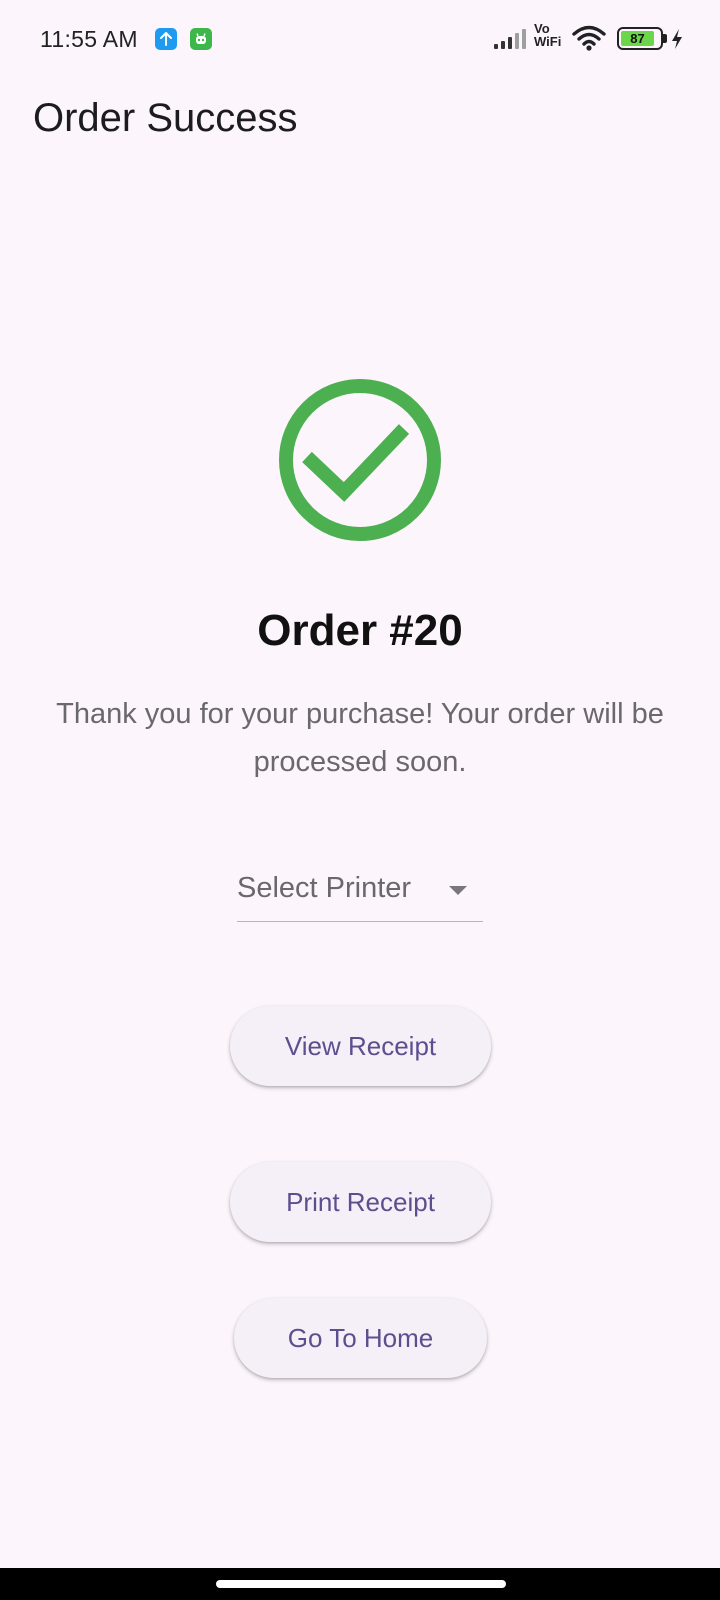 This screenshot has height=1600, width=720. Describe the element at coordinates (324, 888) in the screenshot. I see `printer-dropdown-label: Select Printer` at that location.